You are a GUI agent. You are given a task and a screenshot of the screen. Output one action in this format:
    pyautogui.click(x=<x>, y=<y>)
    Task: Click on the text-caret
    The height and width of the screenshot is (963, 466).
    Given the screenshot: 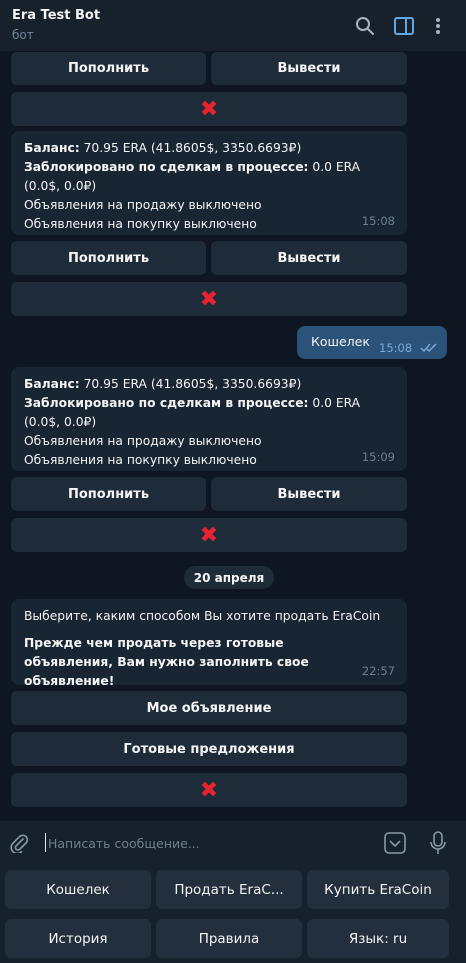 What is the action you would take?
    pyautogui.click(x=45, y=842)
    